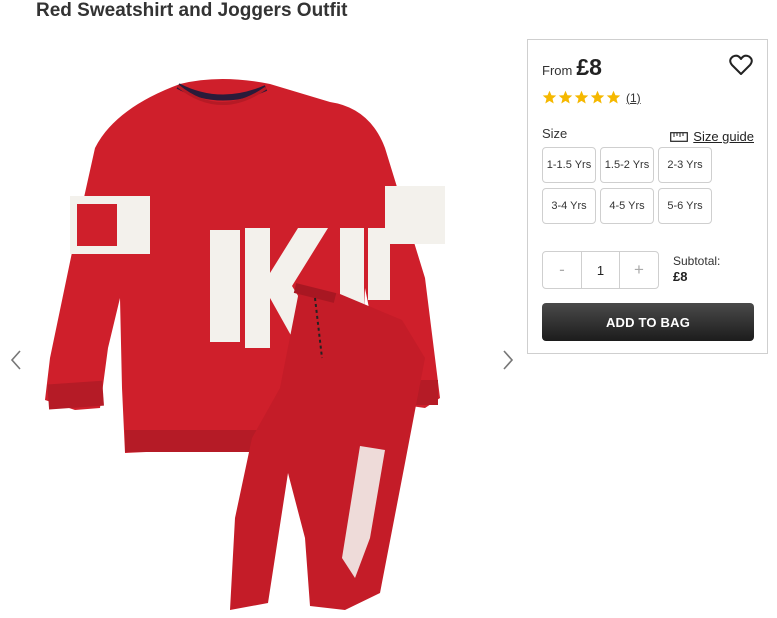 This screenshot has width=777, height=618. I want to click on star-rating, so click(581, 97).